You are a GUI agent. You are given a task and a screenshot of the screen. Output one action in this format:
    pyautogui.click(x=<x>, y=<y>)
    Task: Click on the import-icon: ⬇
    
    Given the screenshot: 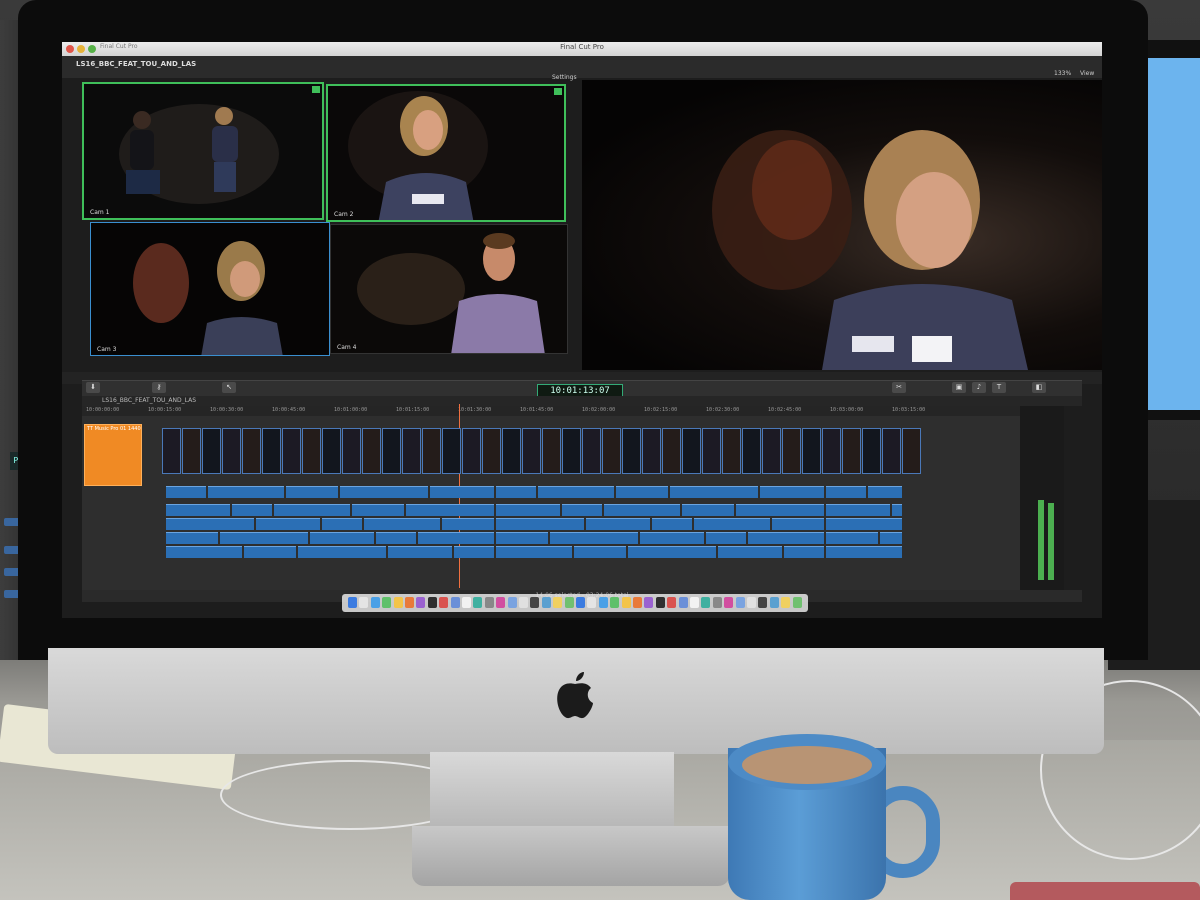 What is the action you would take?
    pyautogui.click(x=93, y=387)
    